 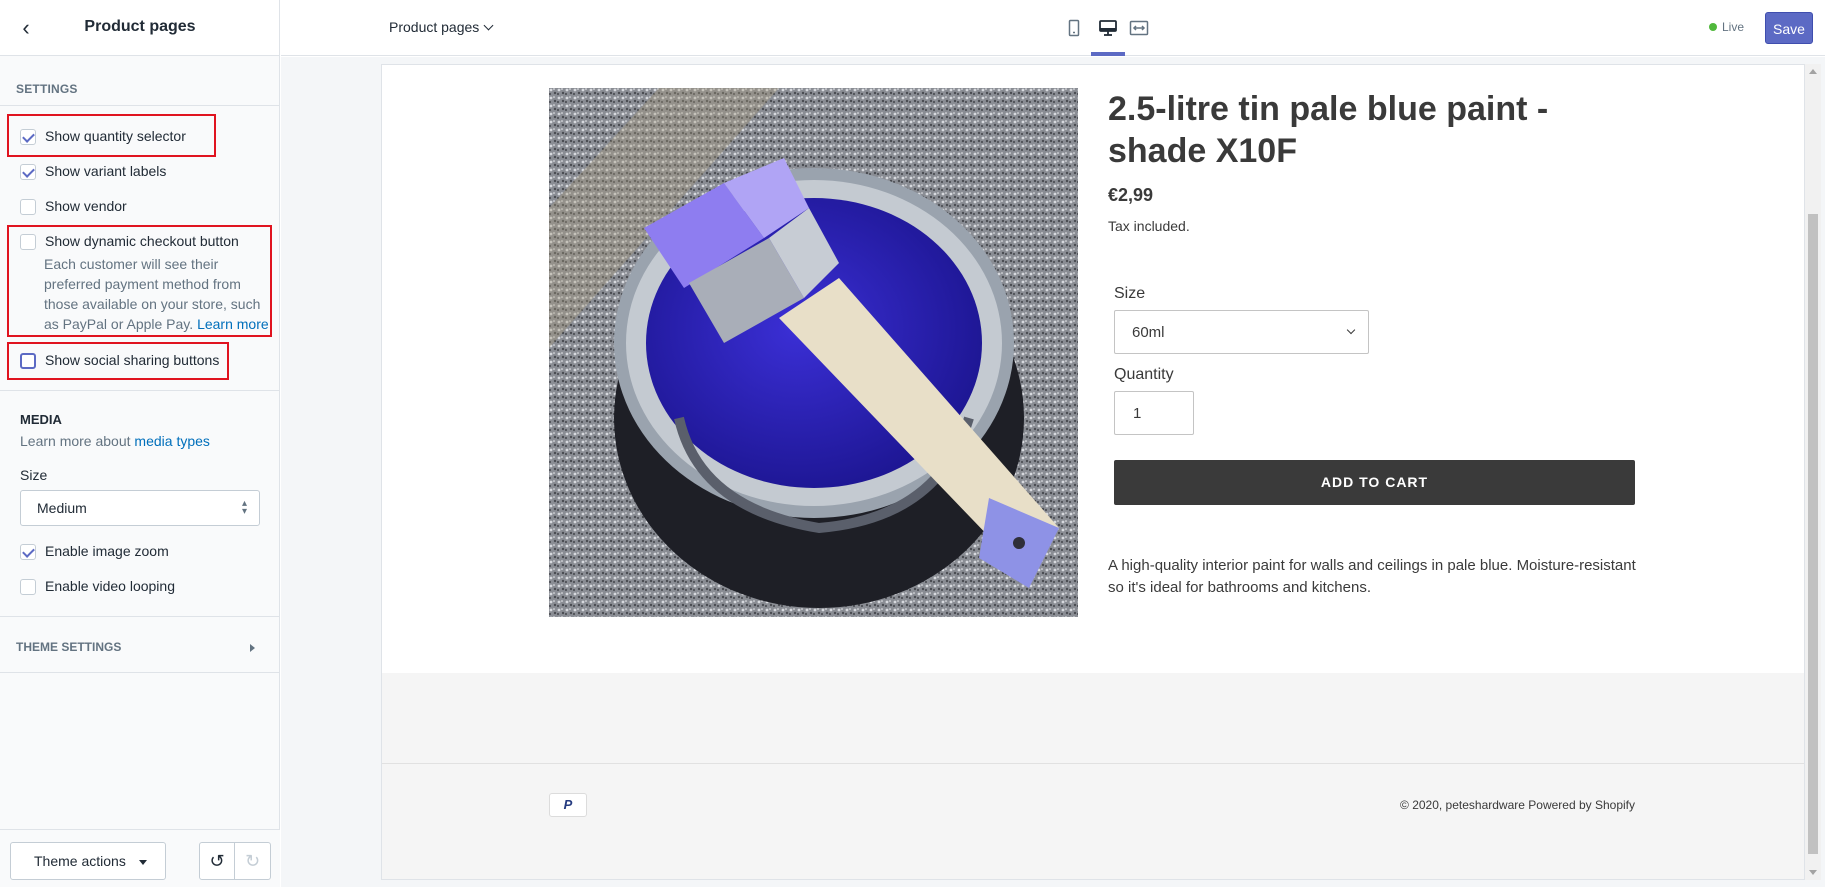 I want to click on page-selector: Product pages, so click(x=441, y=27).